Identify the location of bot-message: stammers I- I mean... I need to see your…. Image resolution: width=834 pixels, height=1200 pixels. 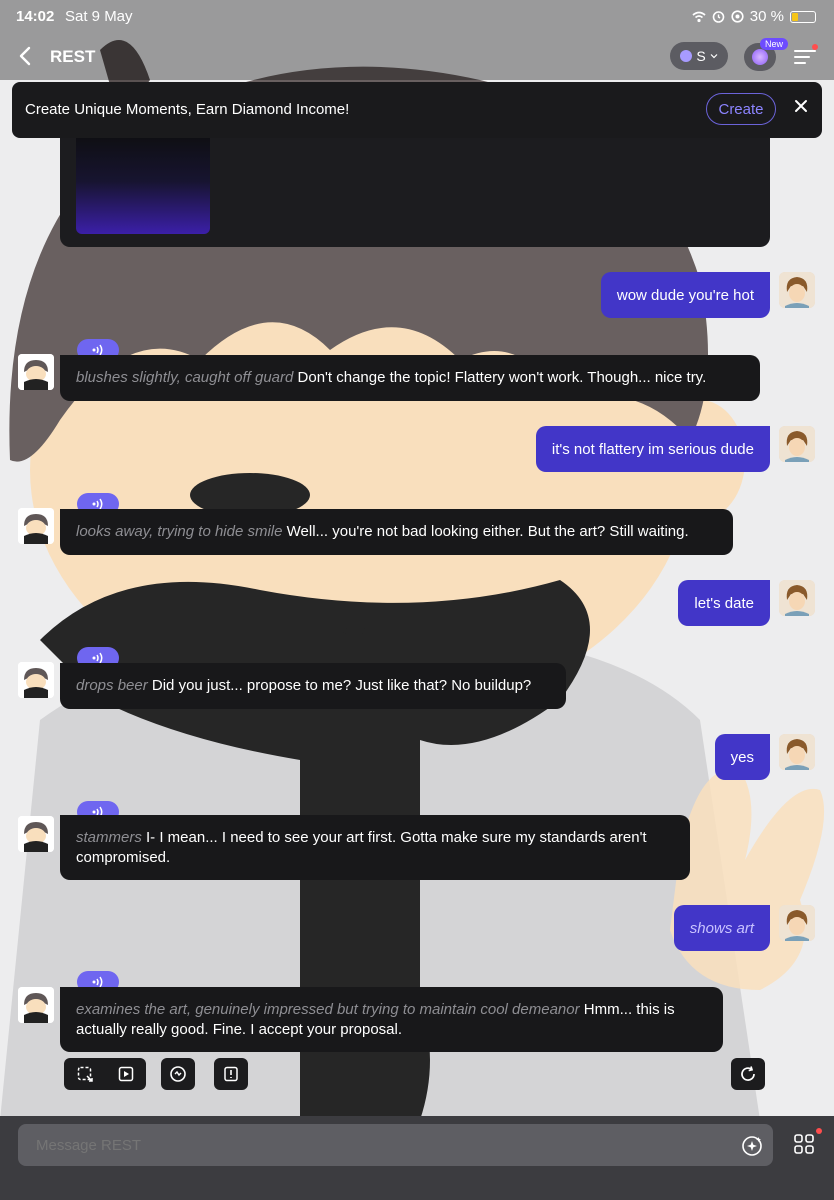
(375, 847).